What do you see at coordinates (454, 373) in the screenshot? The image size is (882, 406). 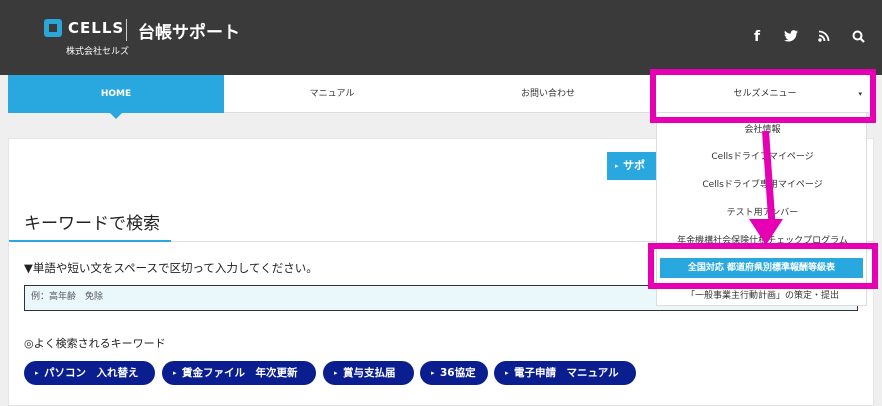 I see `keyword-tag: 36協定` at bounding box center [454, 373].